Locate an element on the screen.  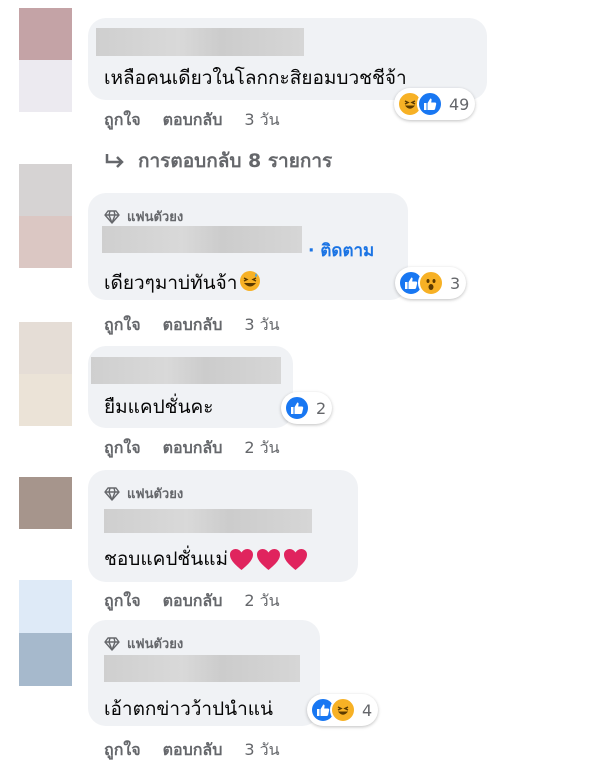
hearts-emoji-group is located at coordinates (269, 559).